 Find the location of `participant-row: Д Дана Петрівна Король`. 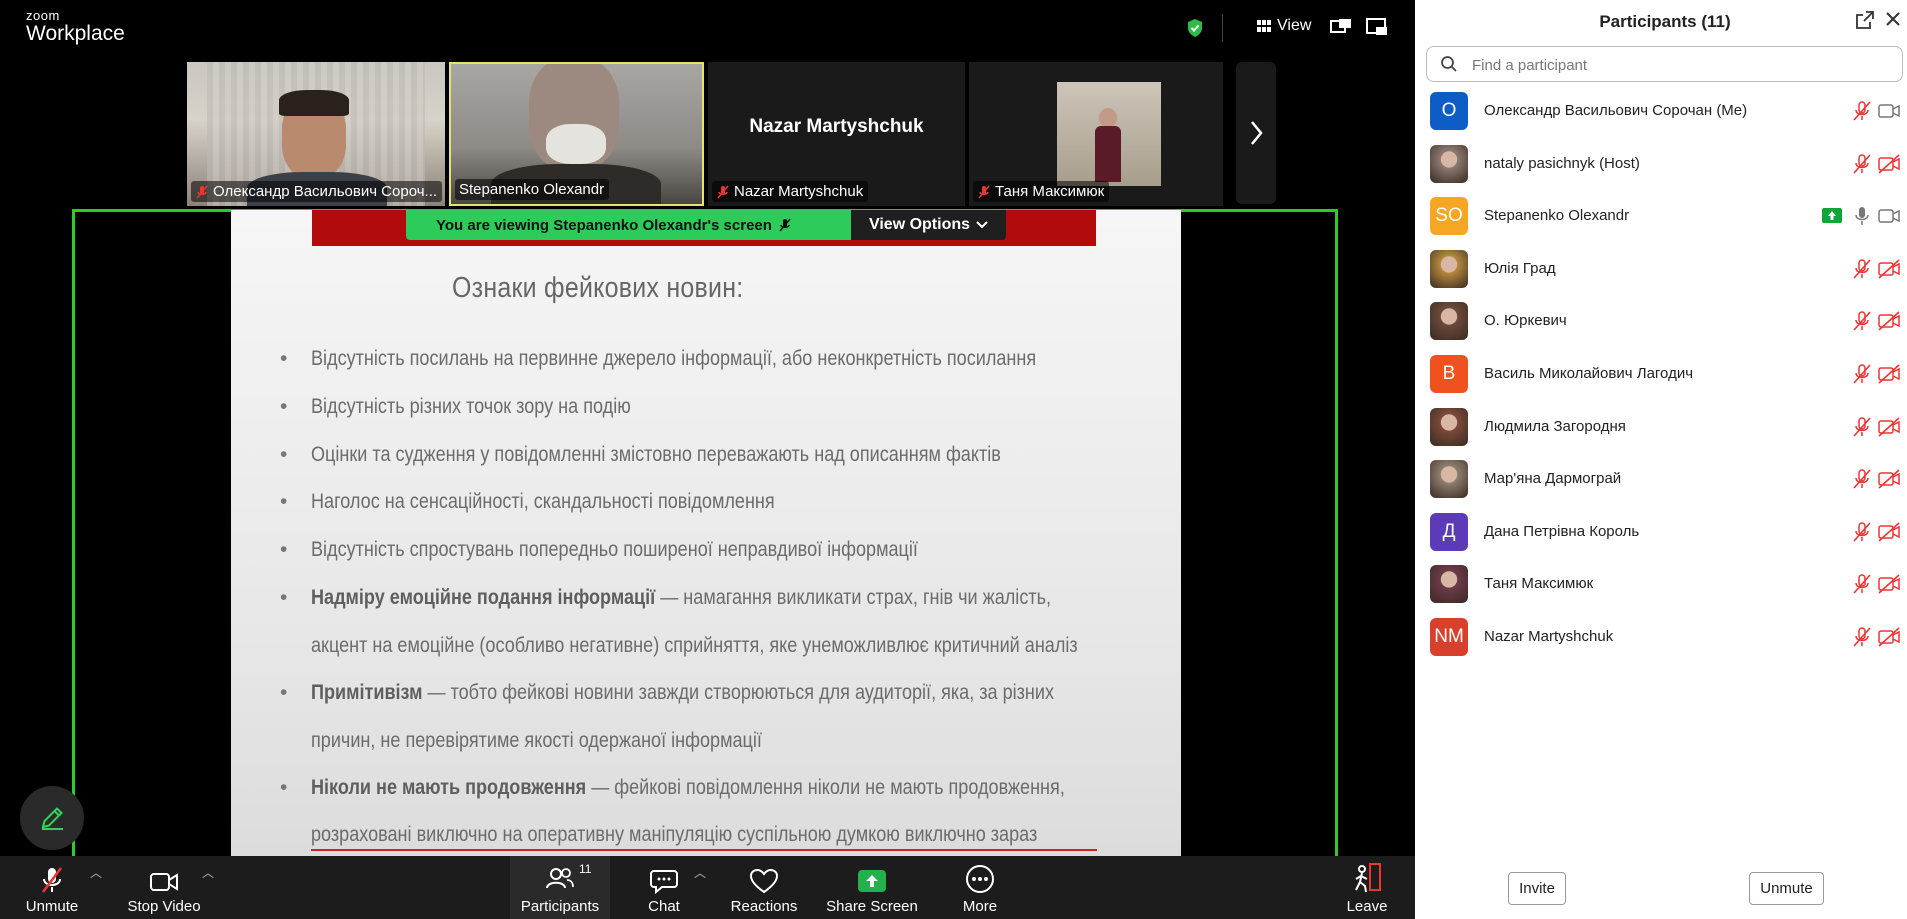

participant-row: Д Дана Петрівна Король is located at coordinates (1661, 530).